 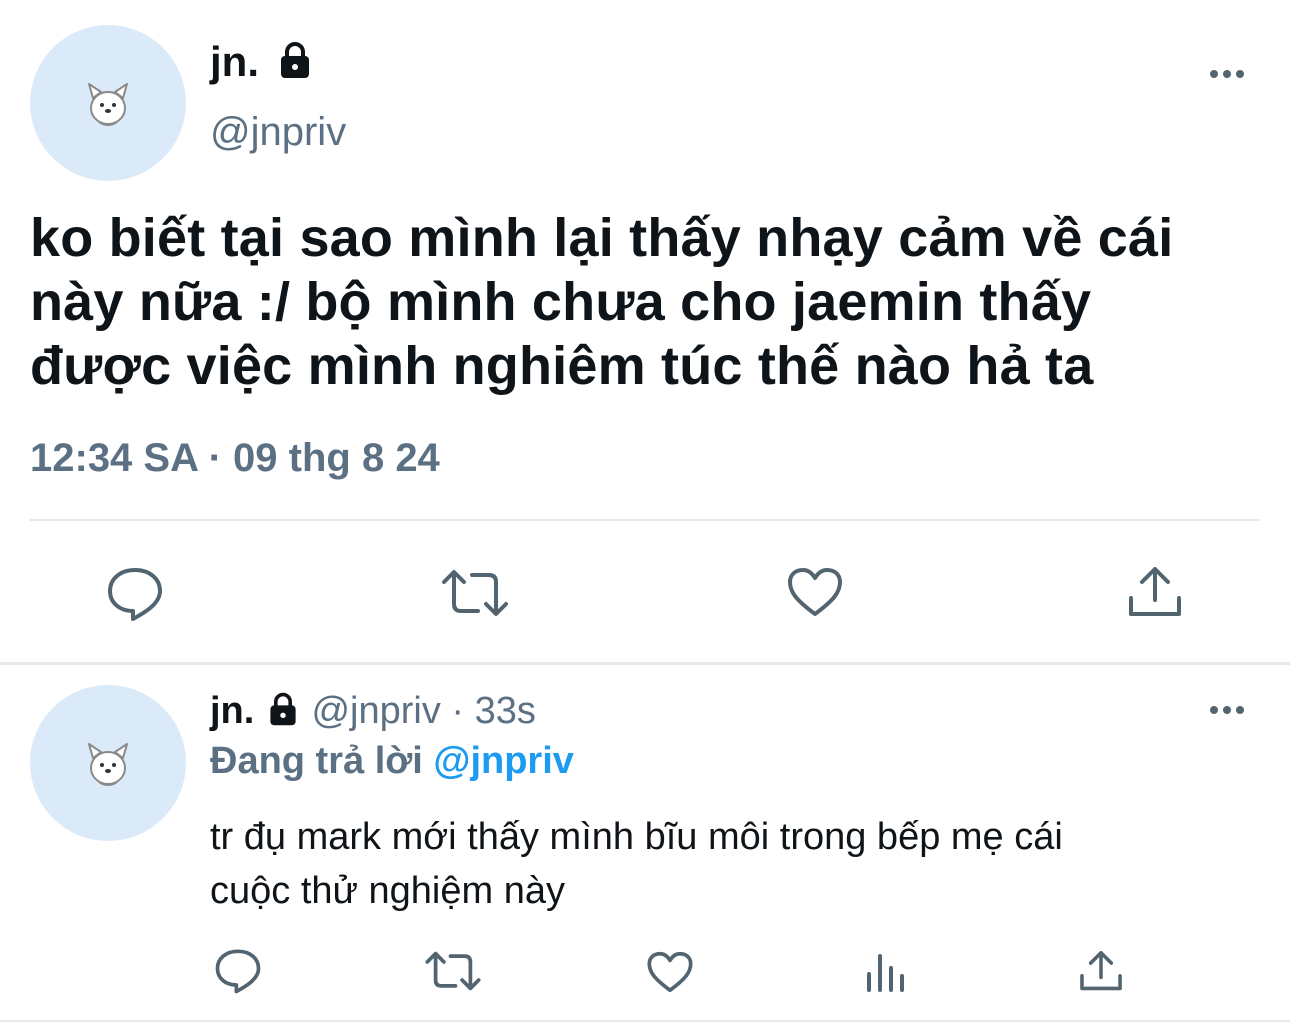 I want to click on tweet-text-line: được việc mình nghiêm túc thế nào hả ta, so click(x=562, y=366).